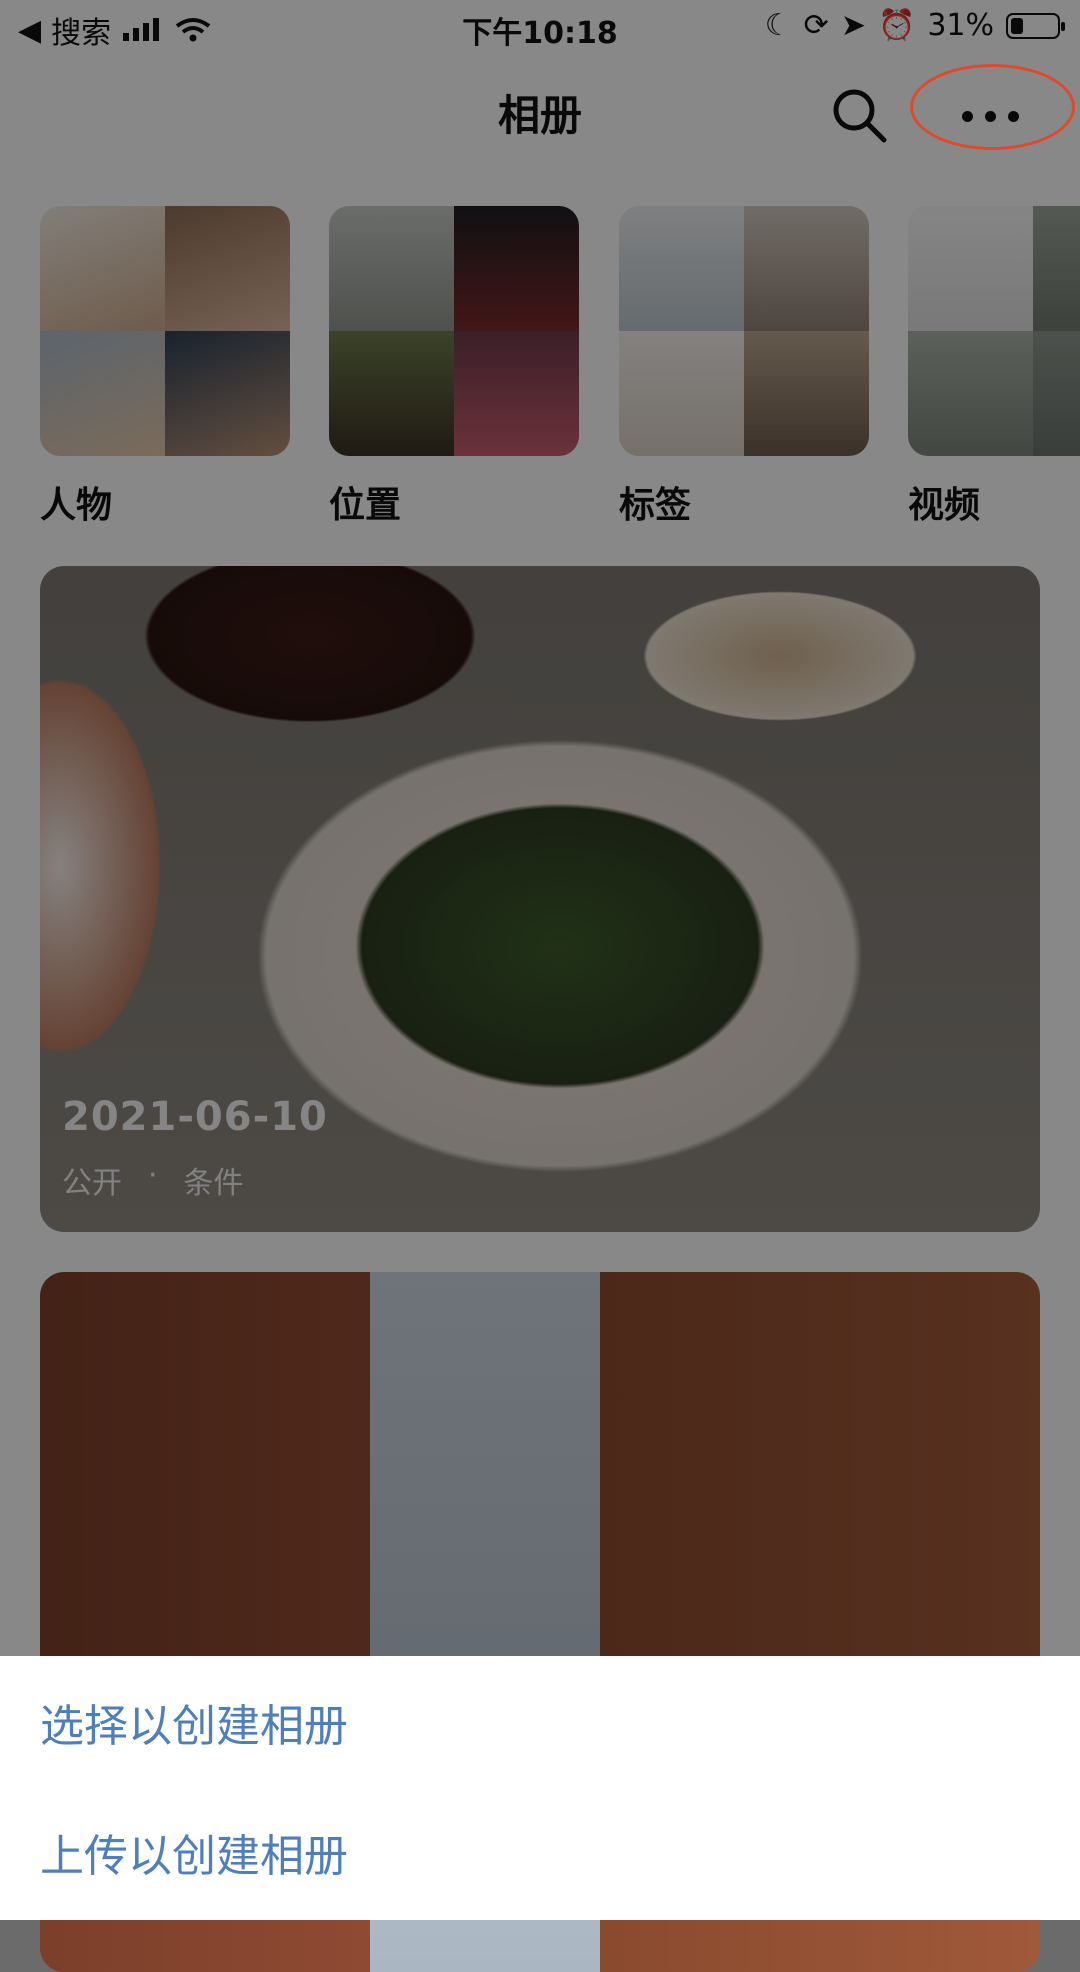 This screenshot has width=1080, height=1972. I want to click on annotation-circle, so click(992, 107).